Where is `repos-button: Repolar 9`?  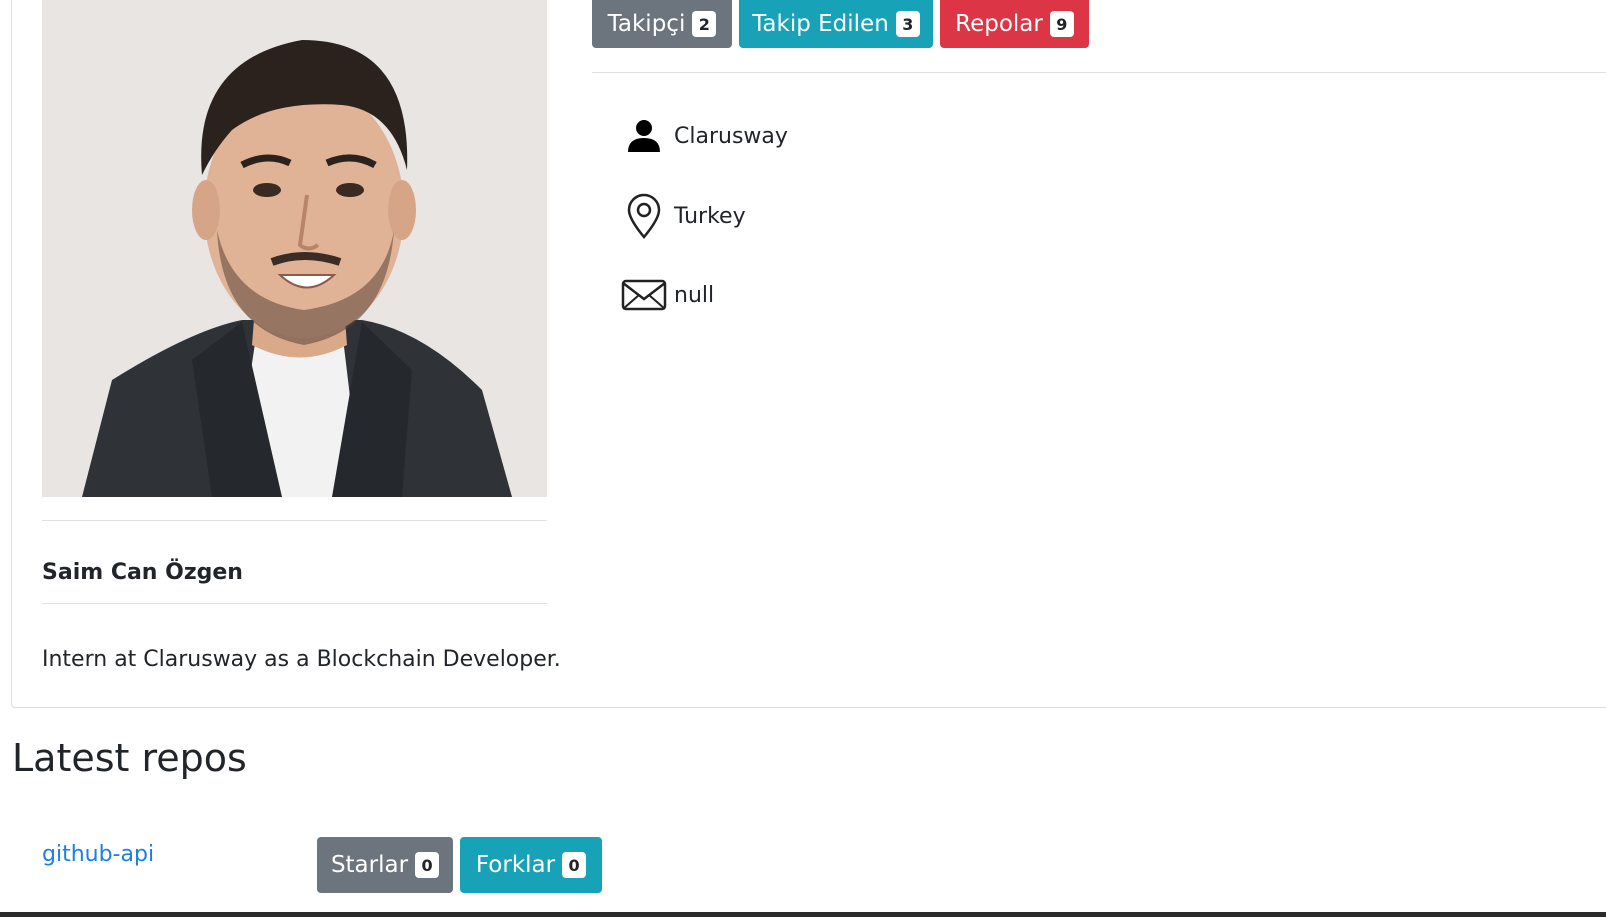
repos-button: Repolar 9 is located at coordinates (1014, 24).